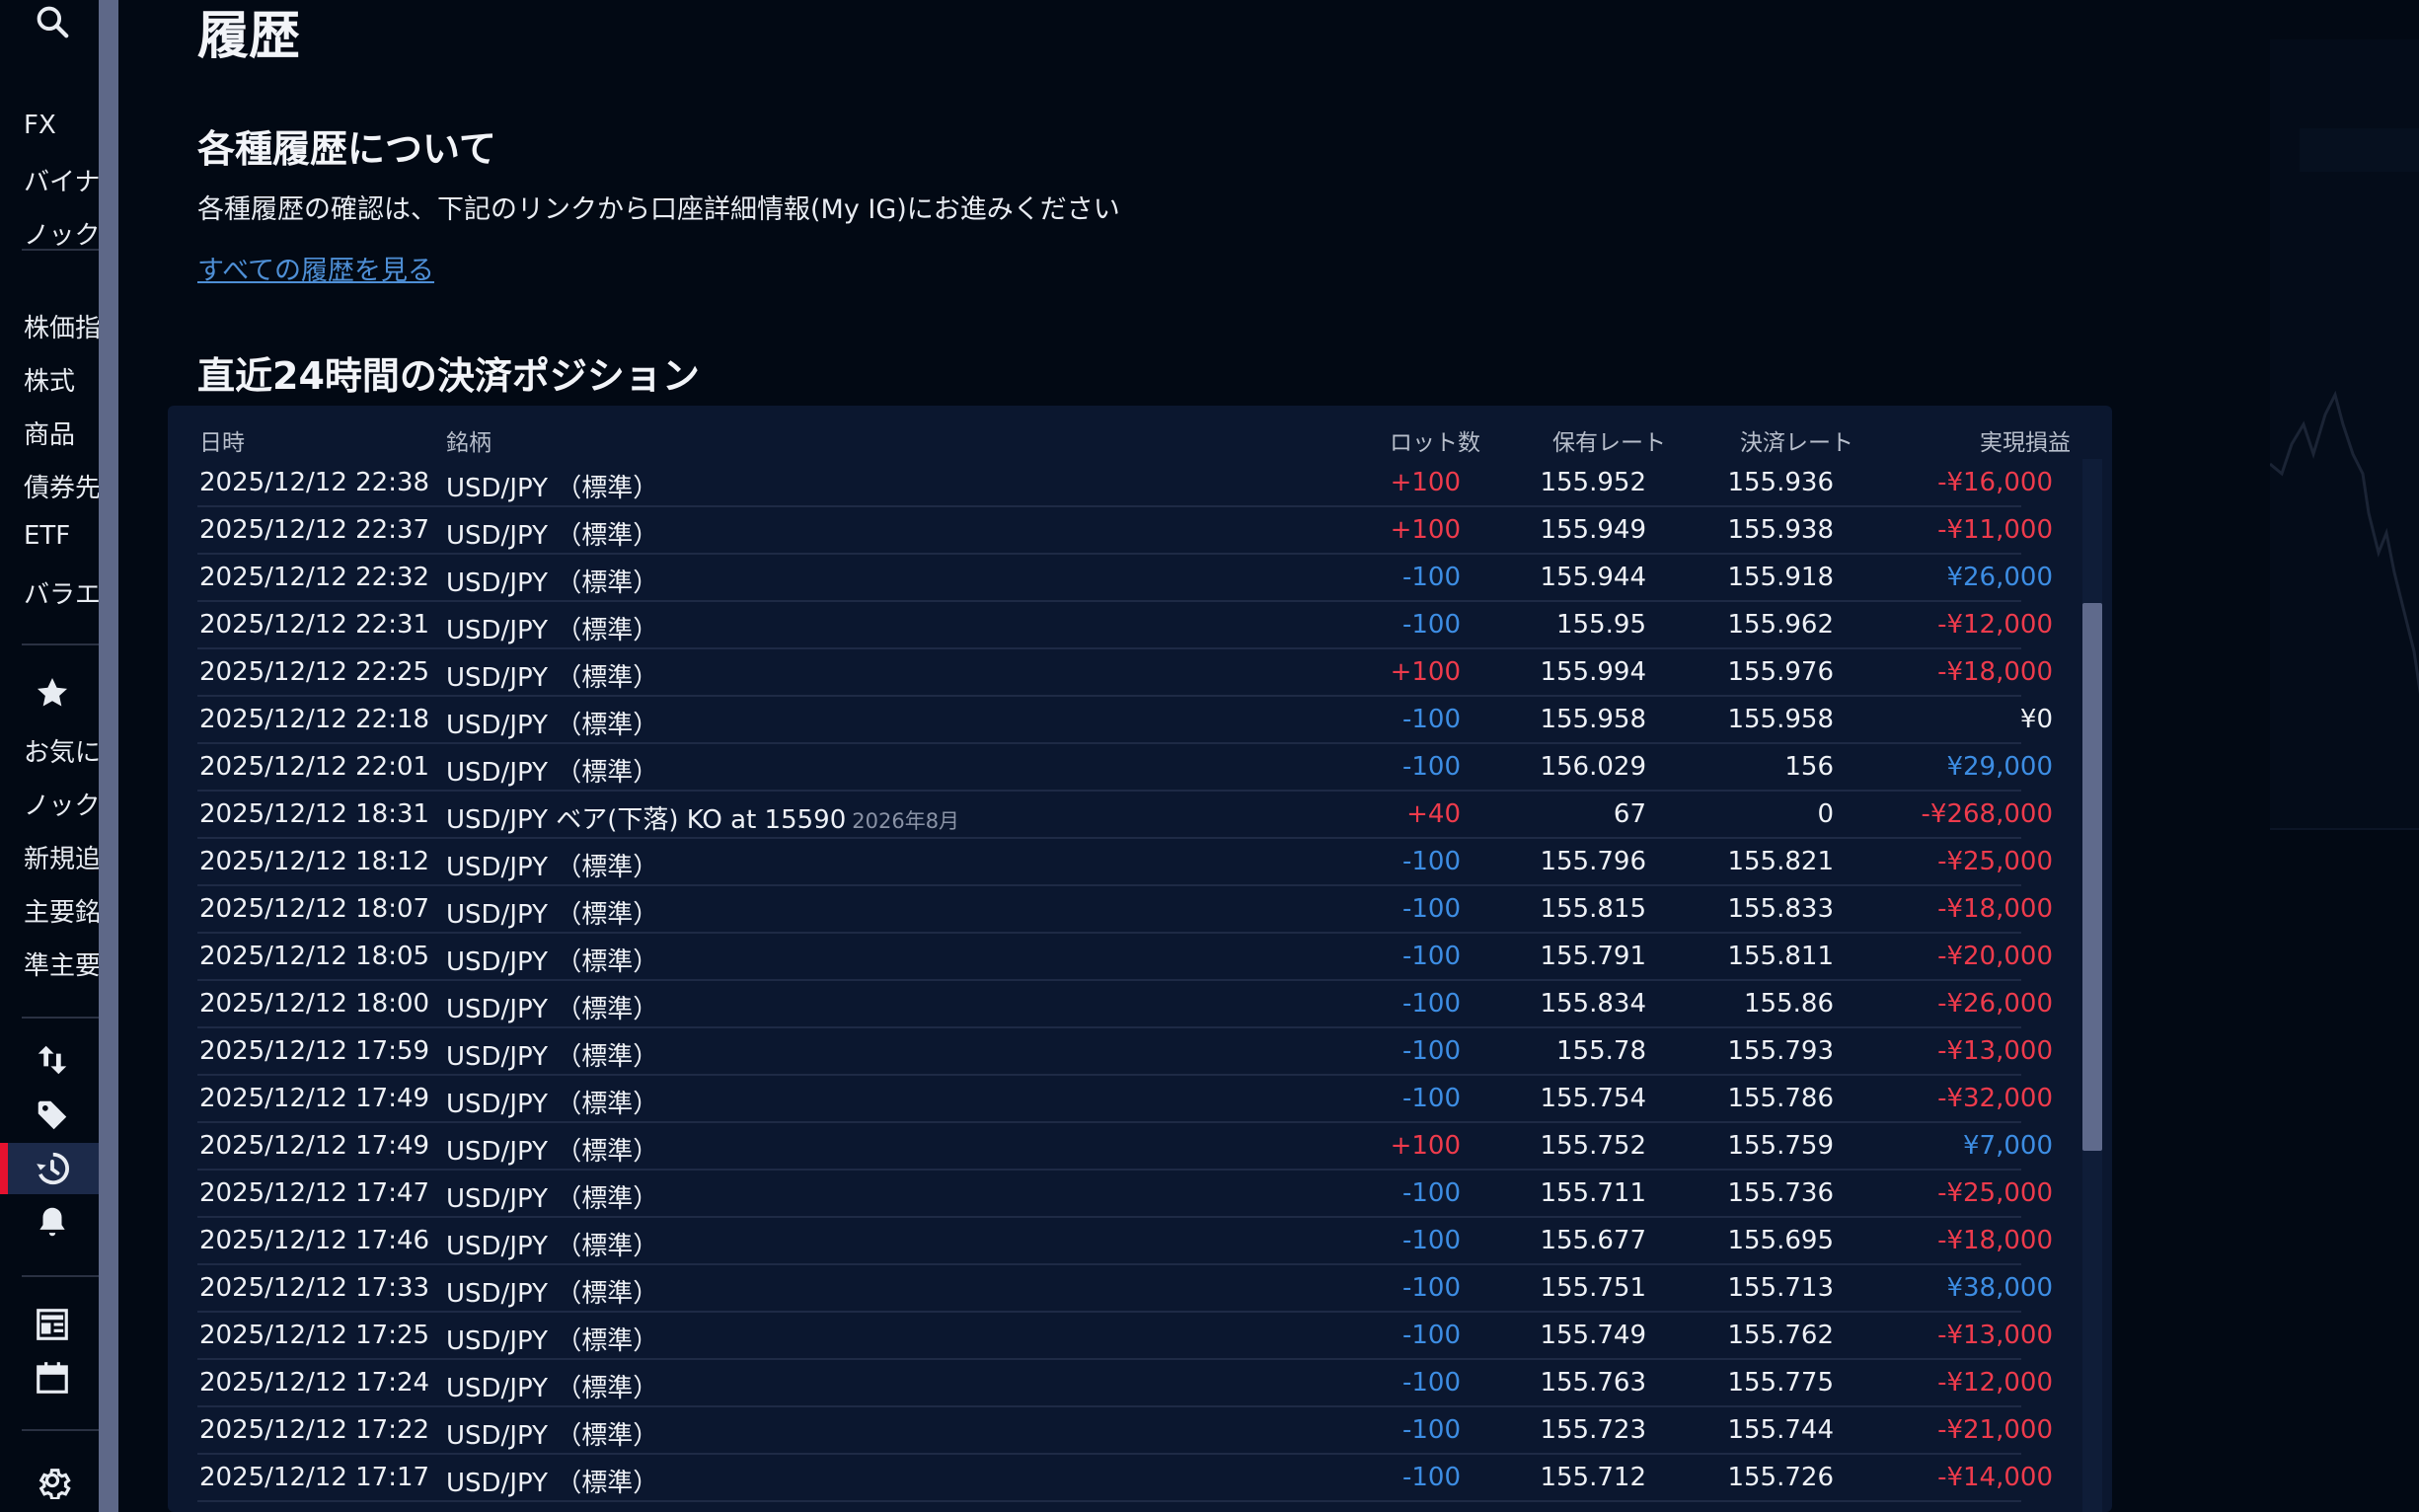  Describe the element at coordinates (1780, 1240) in the screenshot. I see `cell-close-rate: 155.695` at that location.